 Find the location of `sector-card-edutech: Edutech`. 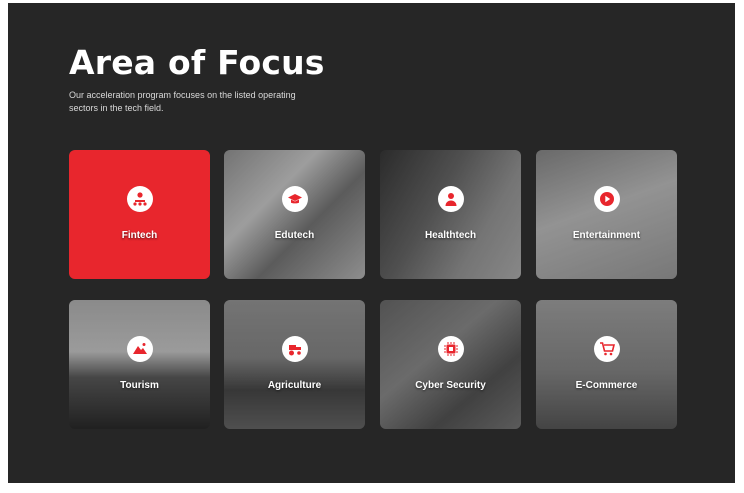

sector-card-edutech: Edutech is located at coordinates (294, 214).